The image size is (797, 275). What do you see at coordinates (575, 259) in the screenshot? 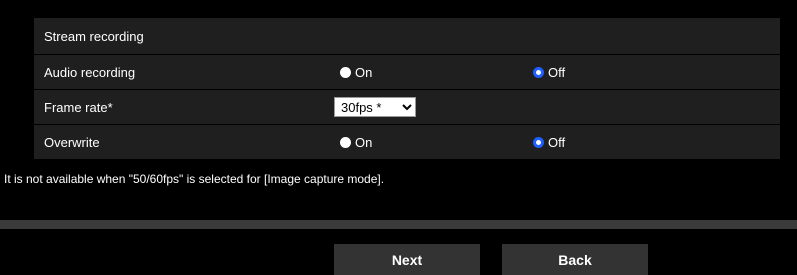
I see `back-button: Back` at bounding box center [575, 259].